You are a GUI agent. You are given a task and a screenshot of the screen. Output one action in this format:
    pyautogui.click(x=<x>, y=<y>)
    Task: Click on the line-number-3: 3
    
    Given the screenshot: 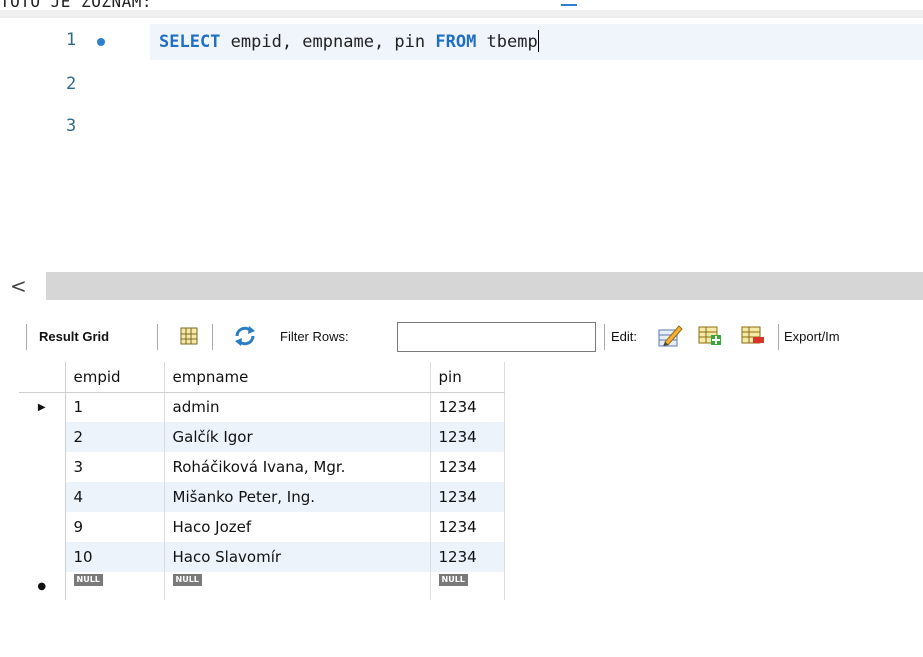 What is the action you would take?
    pyautogui.click(x=71, y=126)
    